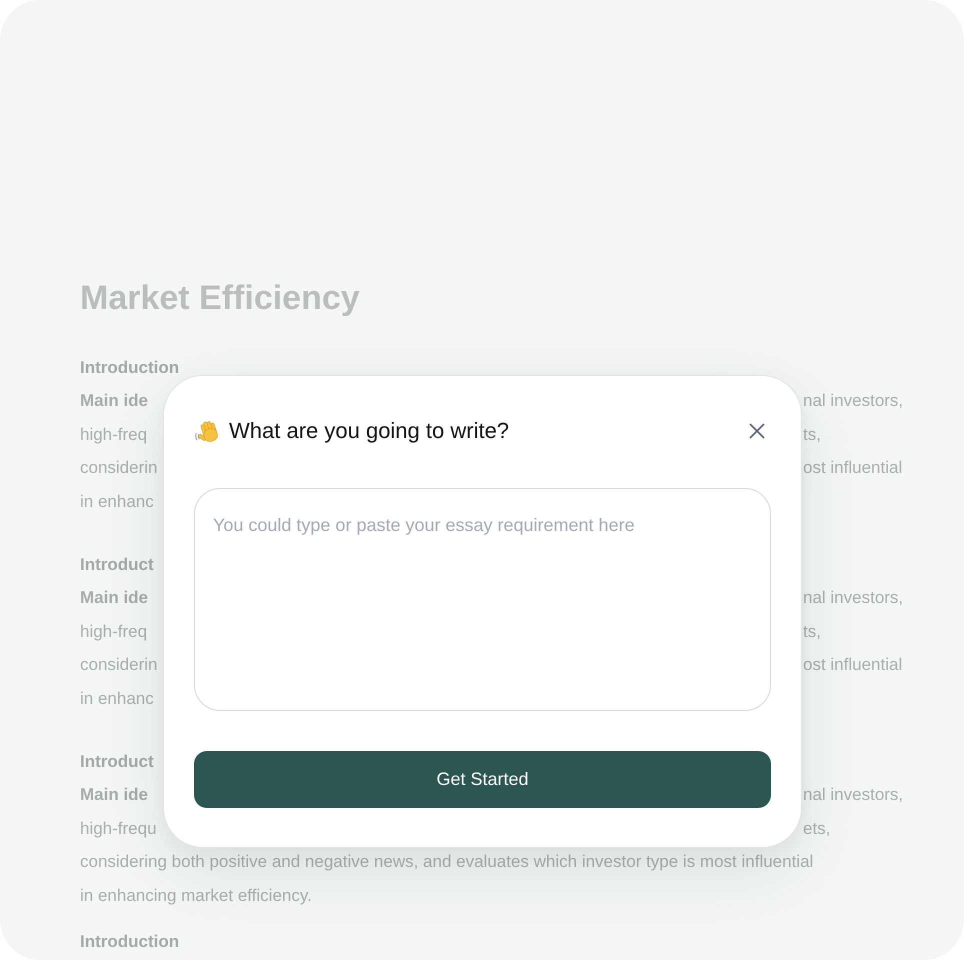  I want to click on essay-requirement-field: You could type or paste your essay requirement here, so click(482, 599).